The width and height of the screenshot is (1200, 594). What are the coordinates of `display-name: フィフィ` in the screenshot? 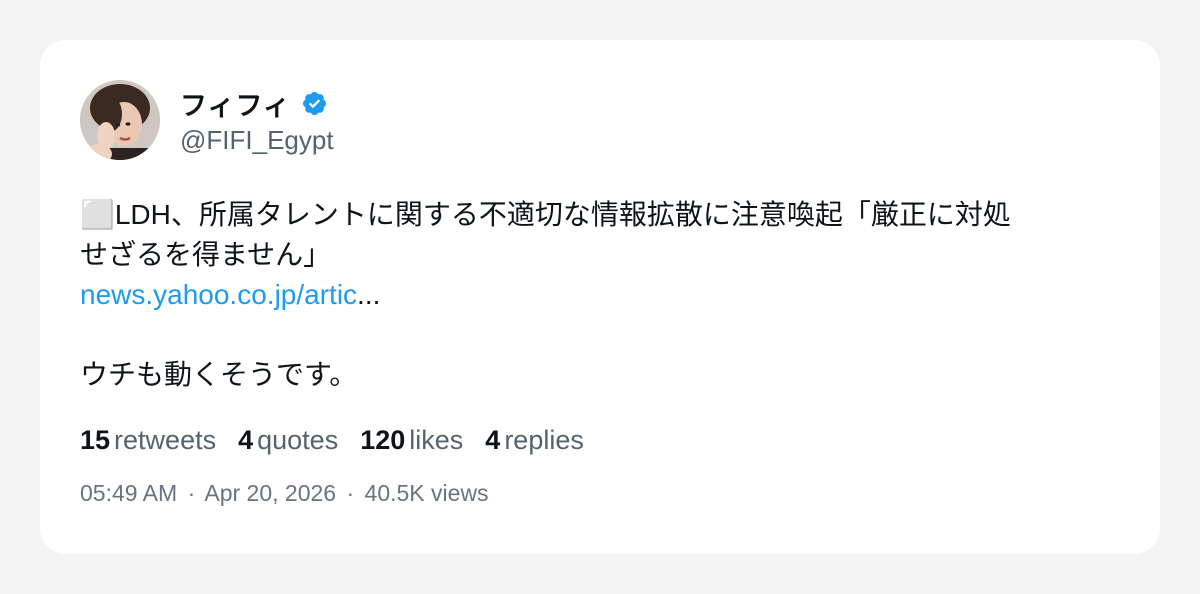 It's located at (235, 103).